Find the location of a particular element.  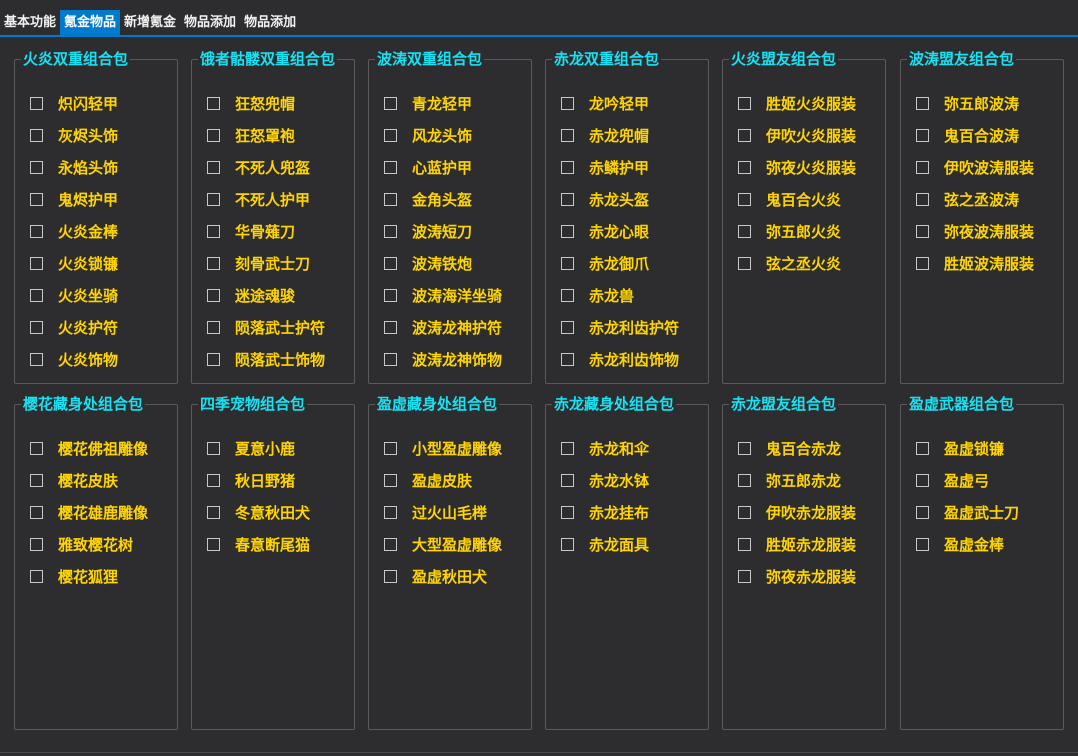

item-checkbox-row: 火炎护符 is located at coordinates (74, 327).